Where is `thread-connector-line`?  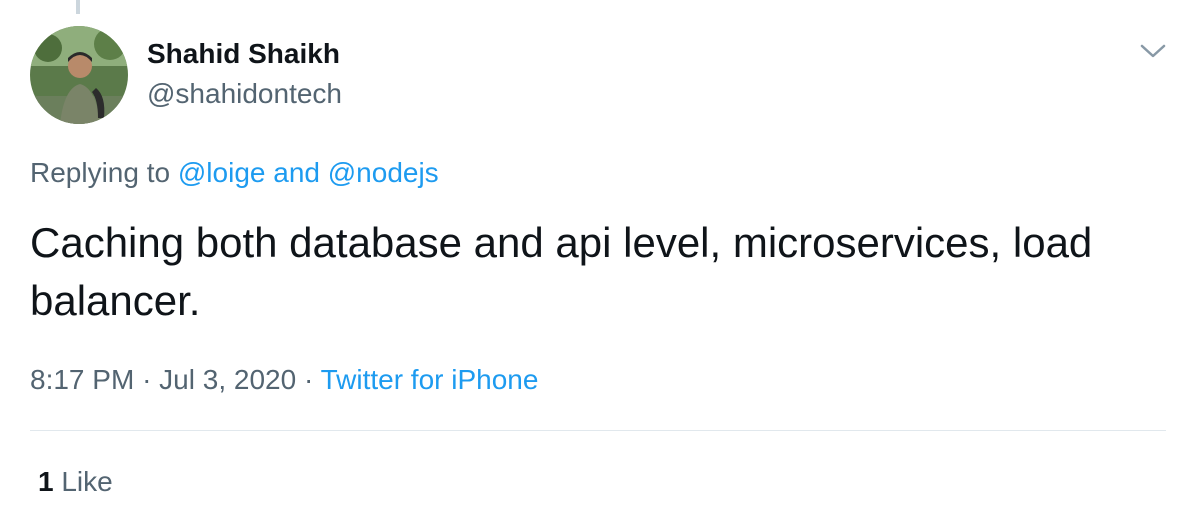 thread-connector-line is located at coordinates (78, 7).